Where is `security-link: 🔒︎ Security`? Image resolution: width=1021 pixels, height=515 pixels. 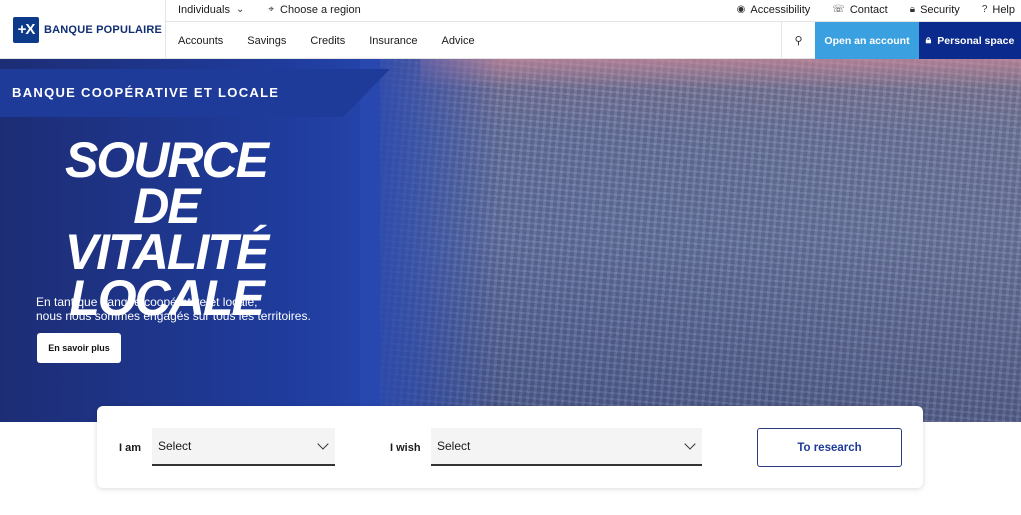
security-link: 🔒︎ Security is located at coordinates (935, 10).